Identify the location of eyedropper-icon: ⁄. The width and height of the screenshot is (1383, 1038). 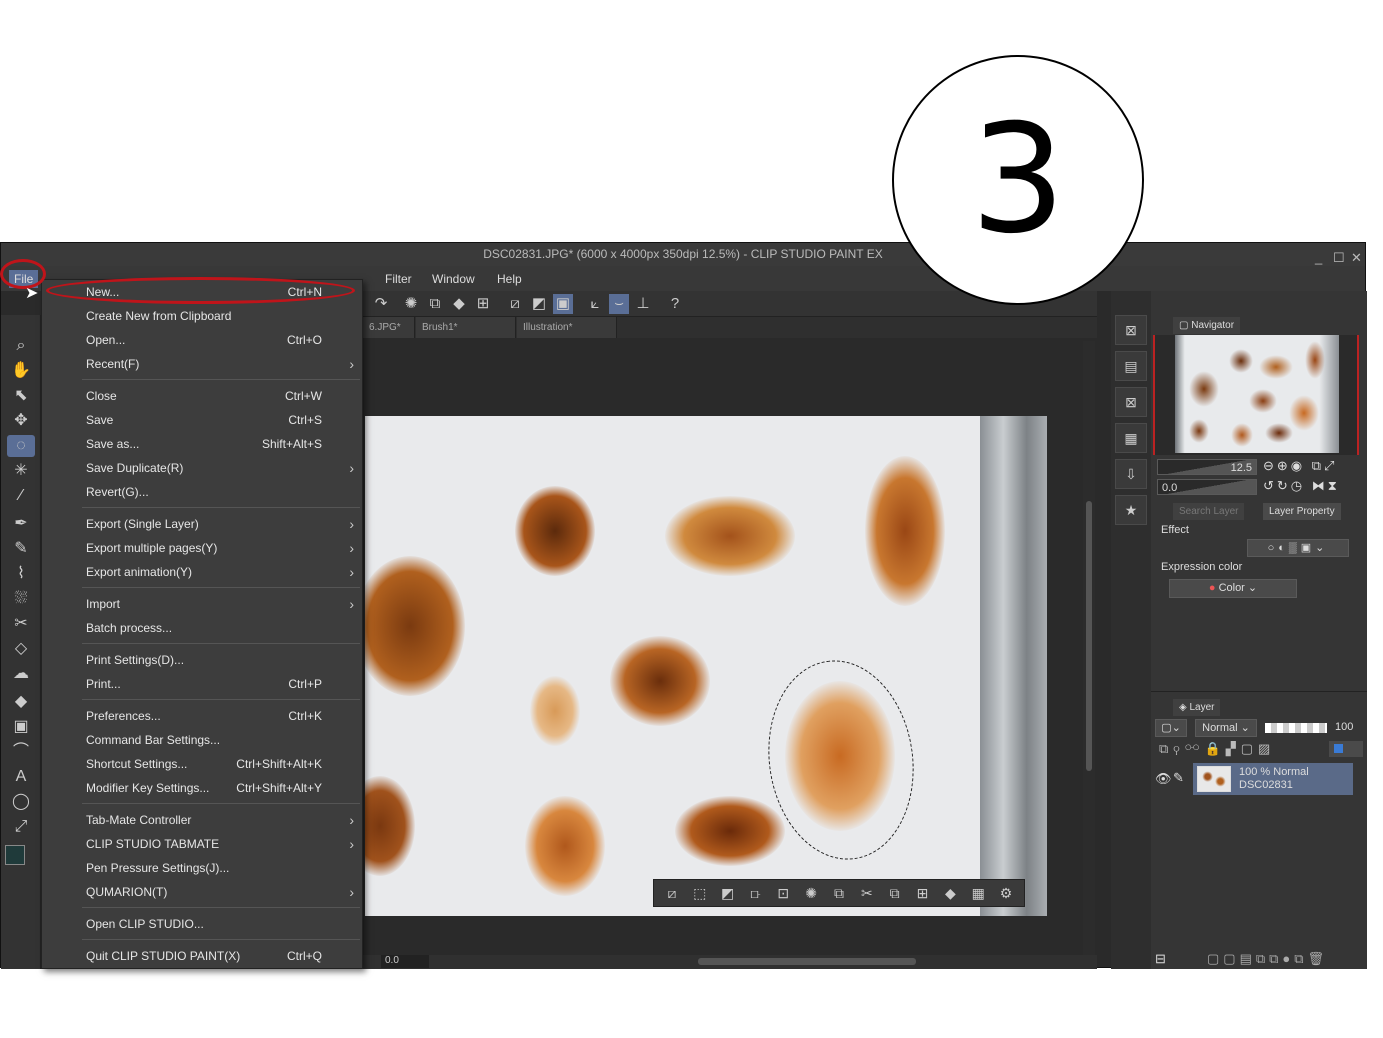
(21, 496).